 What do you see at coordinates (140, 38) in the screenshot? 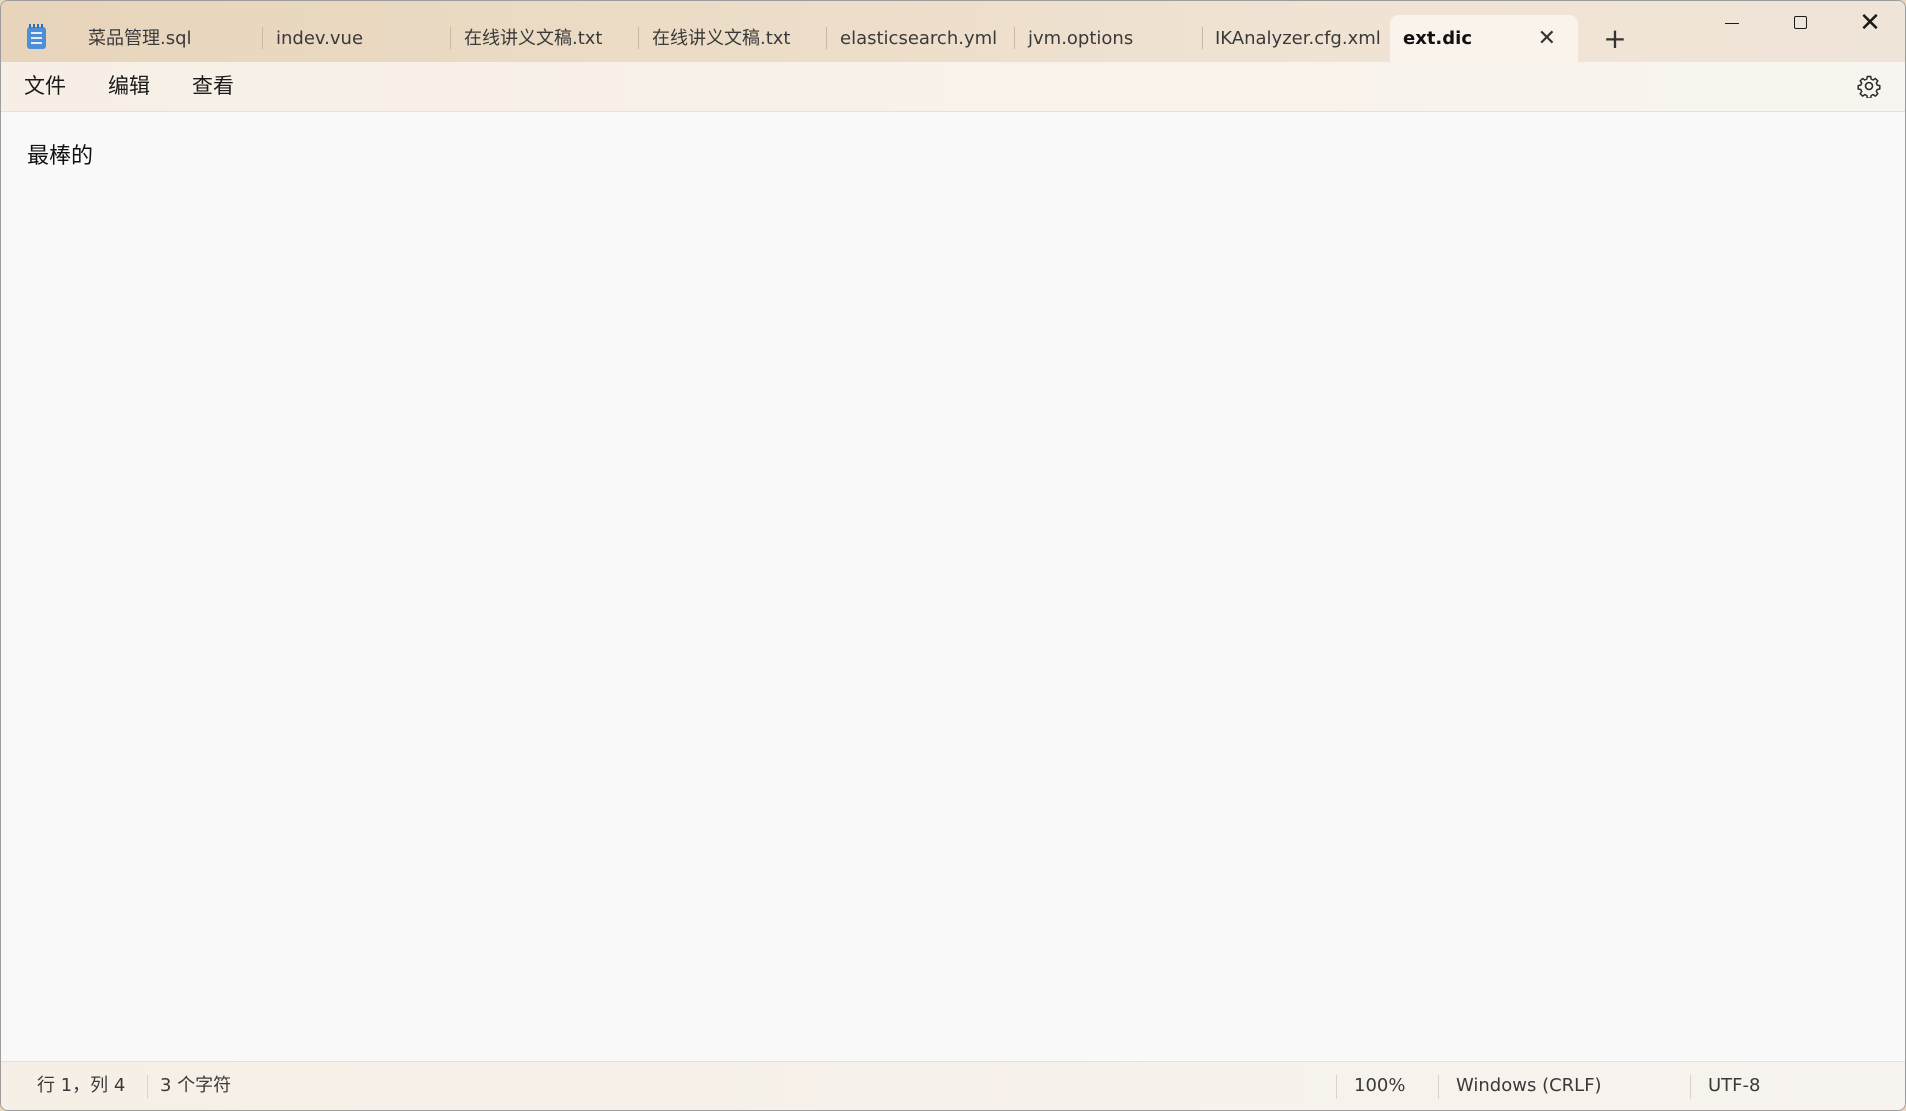
I see `tab-label: 菜品管理.sql` at bounding box center [140, 38].